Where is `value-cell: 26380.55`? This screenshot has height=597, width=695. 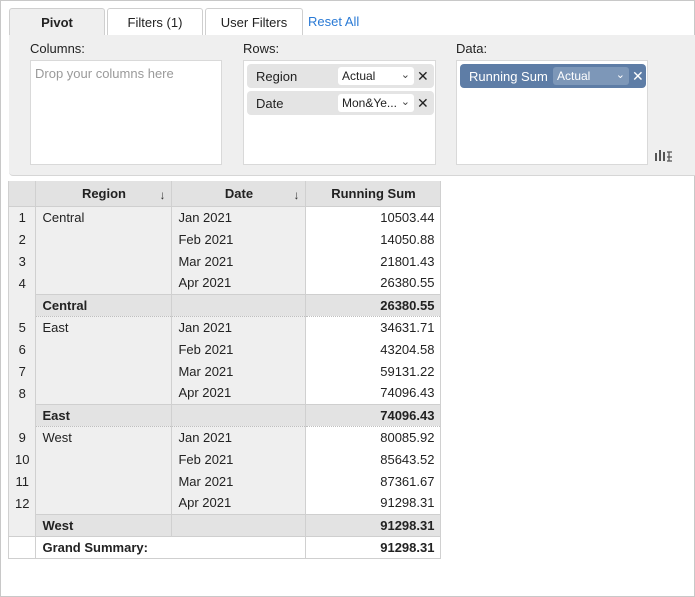
value-cell: 26380.55 is located at coordinates (373, 283).